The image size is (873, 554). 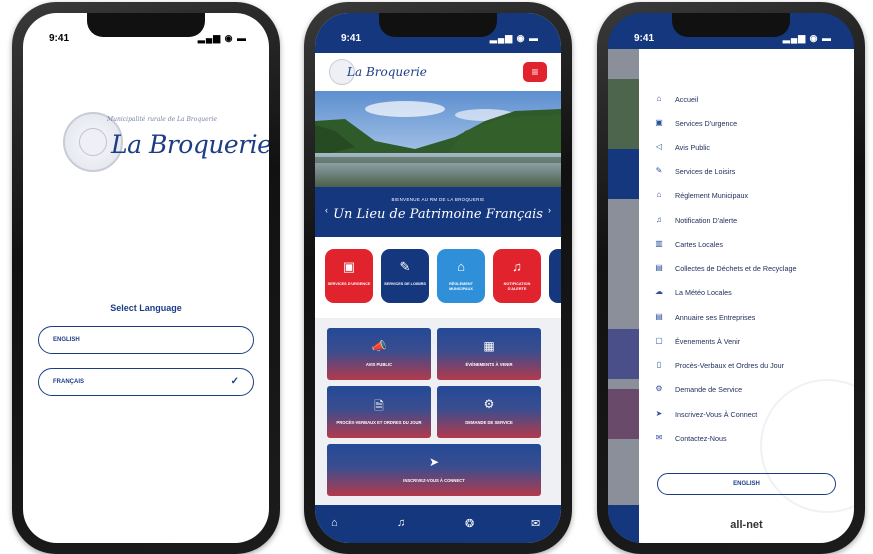 What do you see at coordinates (535, 72) in the screenshot?
I see `hamburger-menu-button: ≡` at bounding box center [535, 72].